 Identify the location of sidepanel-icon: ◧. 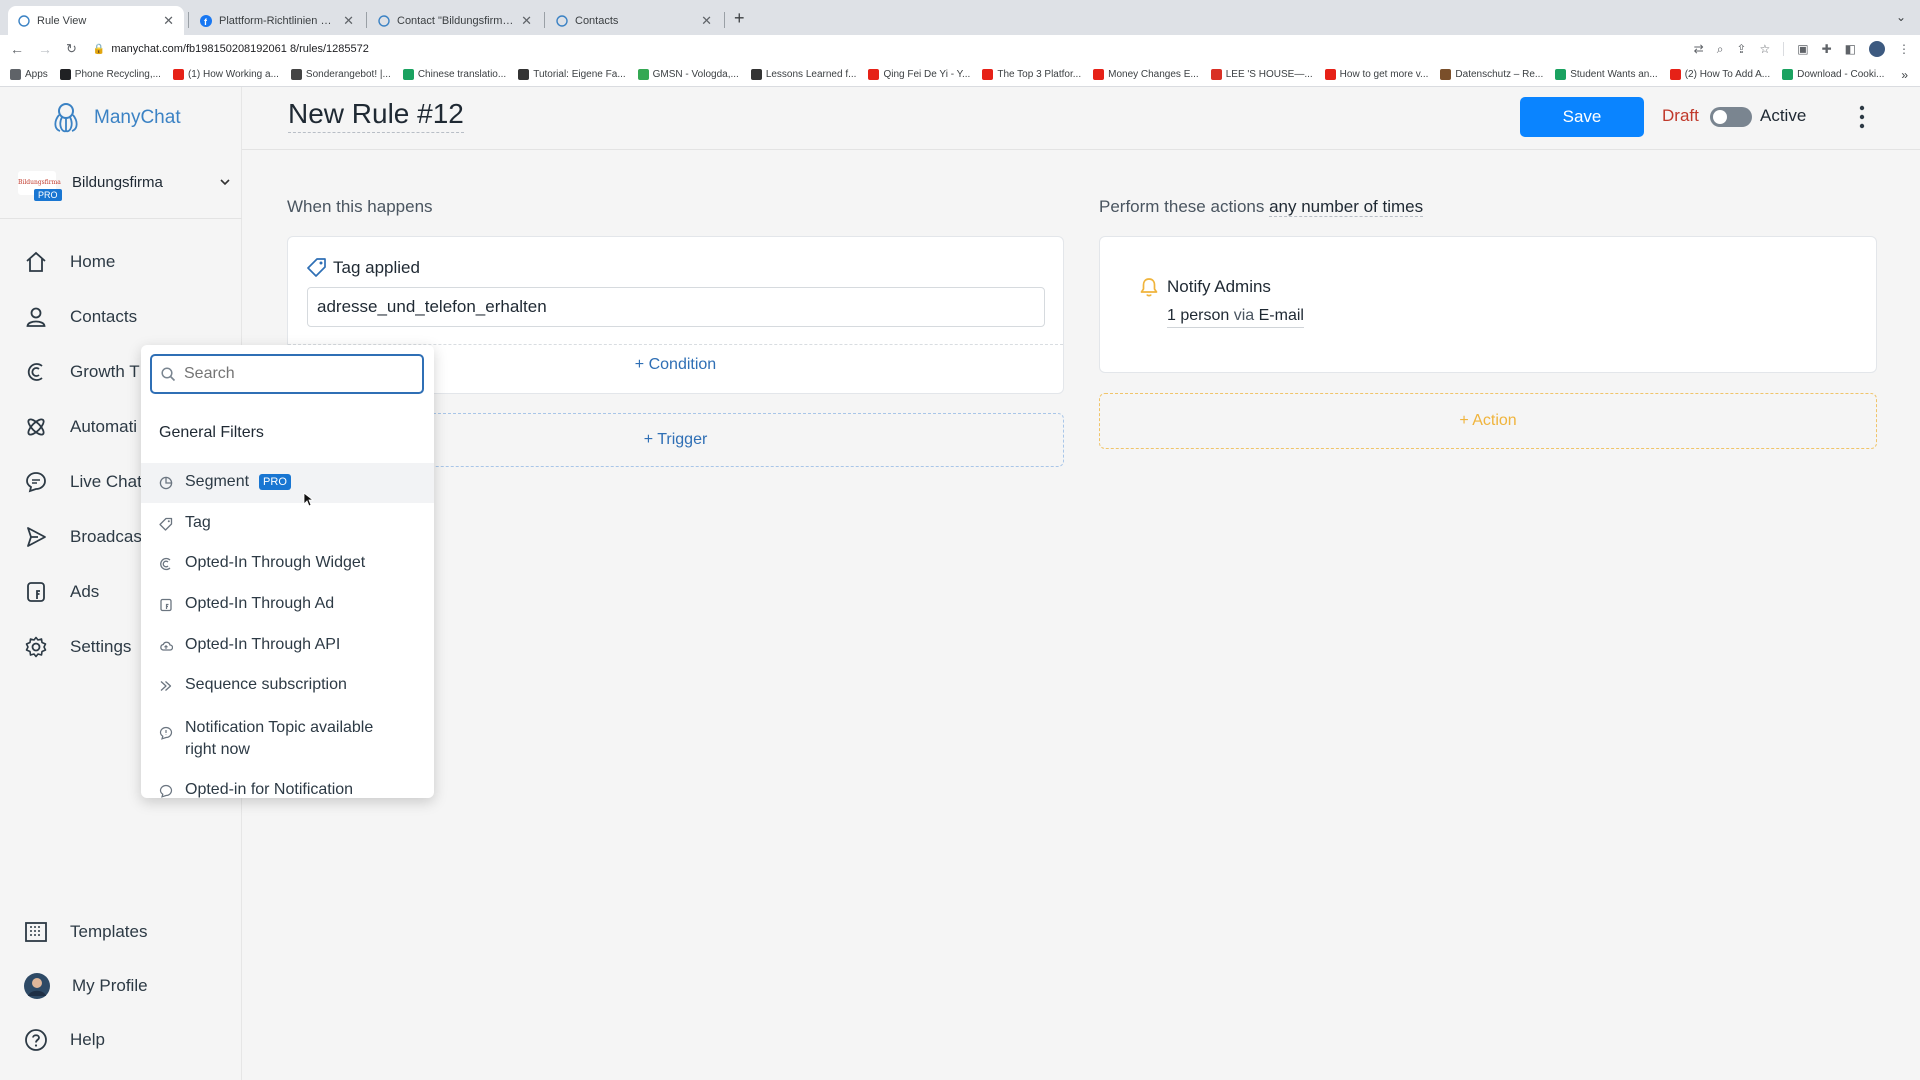
(1850, 49).